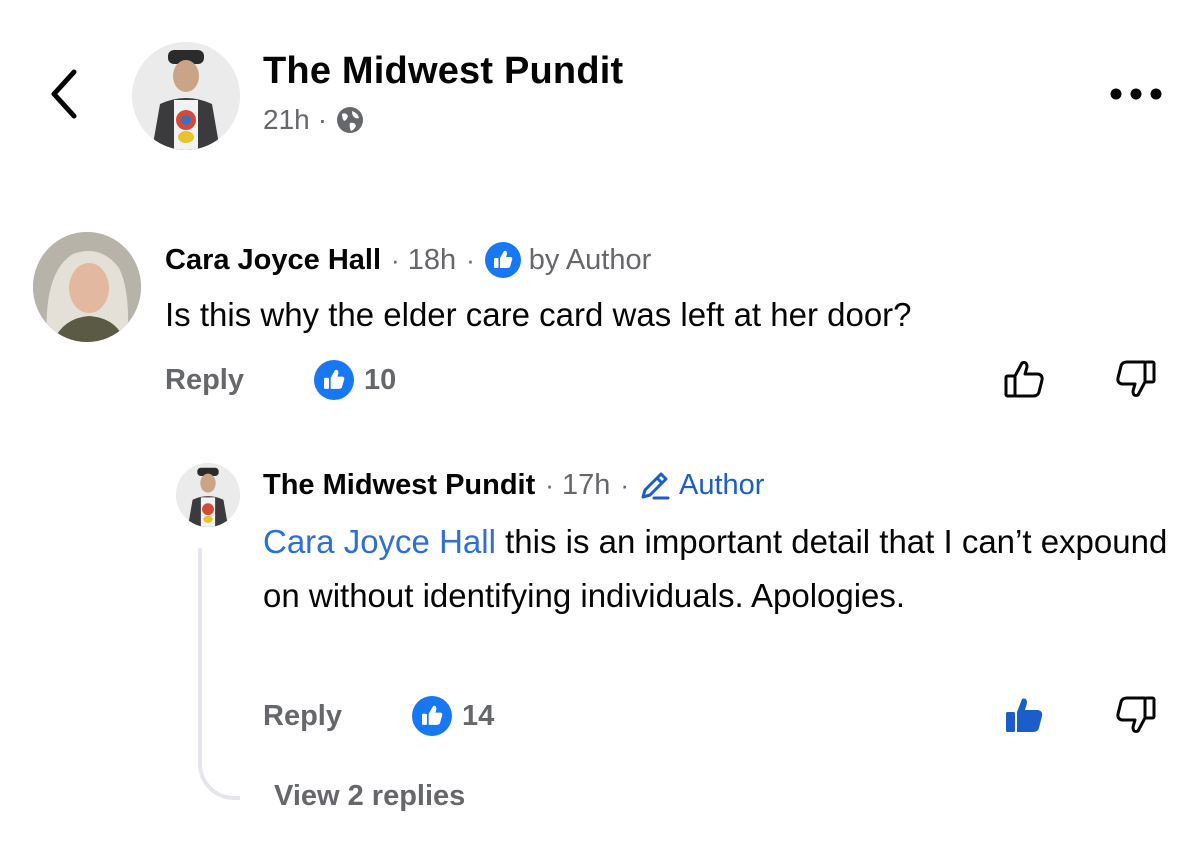 This screenshot has height=854, width=1200. Describe the element at coordinates (722, 484) in the screenshot. I see `author-tag: Author` at that location.